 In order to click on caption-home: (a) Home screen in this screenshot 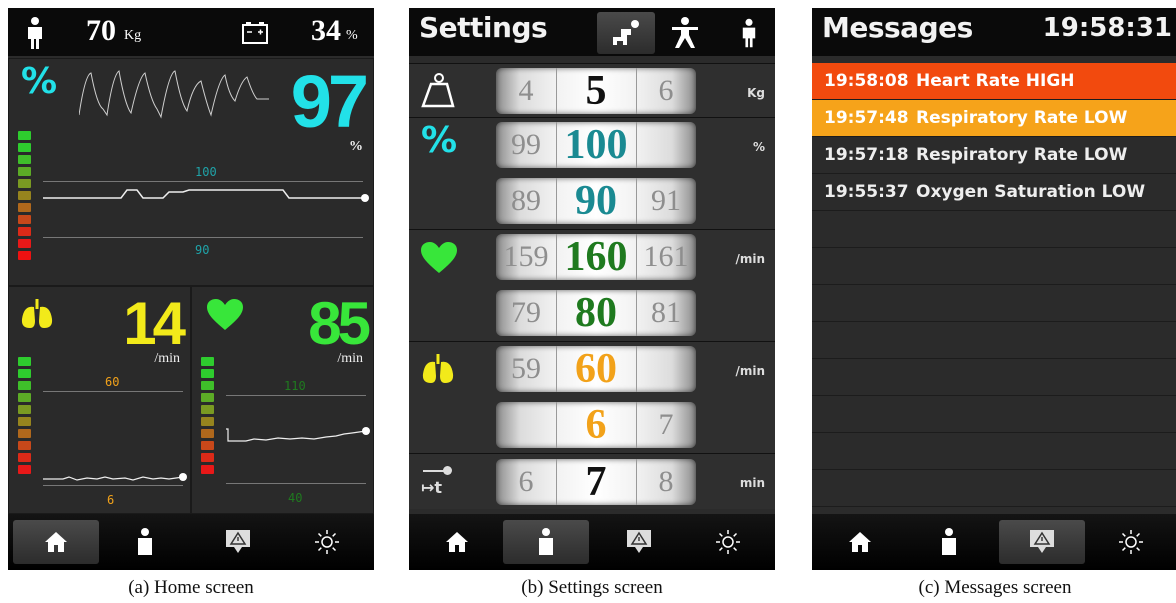, I will do `click(191, 587)`.